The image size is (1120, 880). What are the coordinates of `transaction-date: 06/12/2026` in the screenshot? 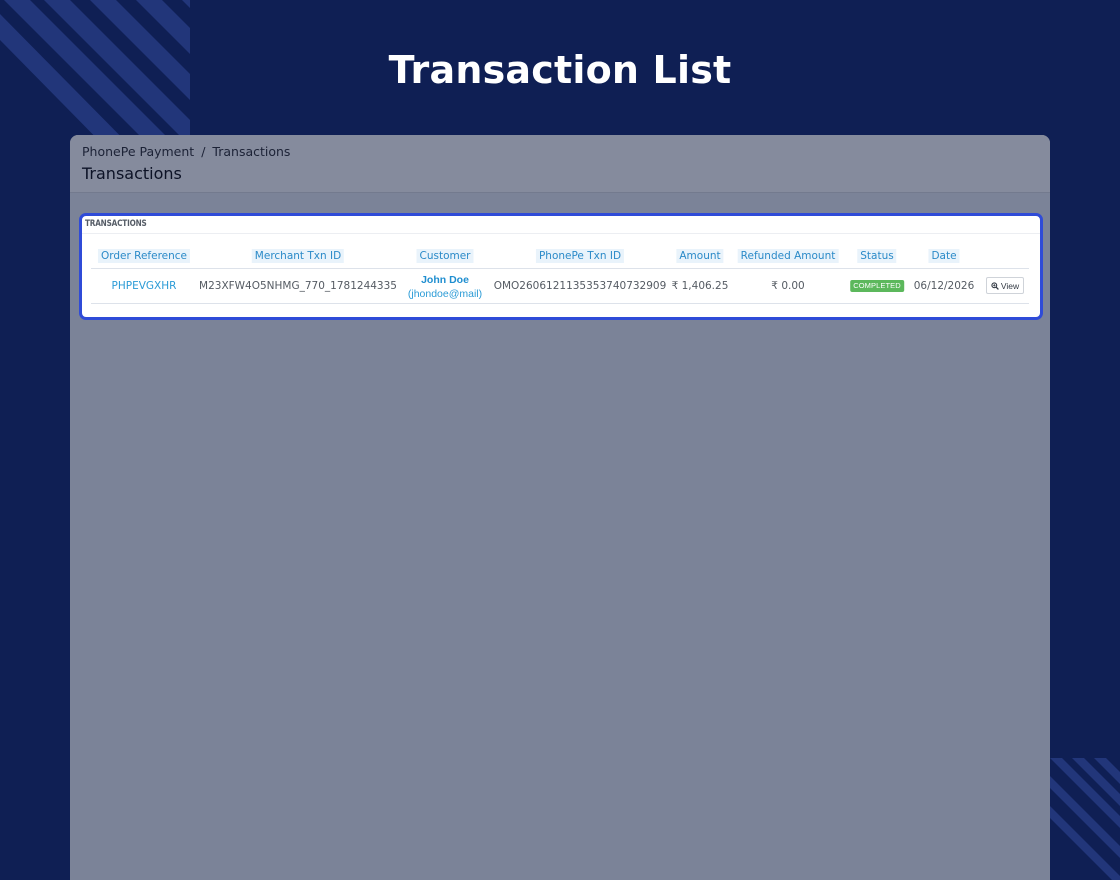 It's located at (944, 286).